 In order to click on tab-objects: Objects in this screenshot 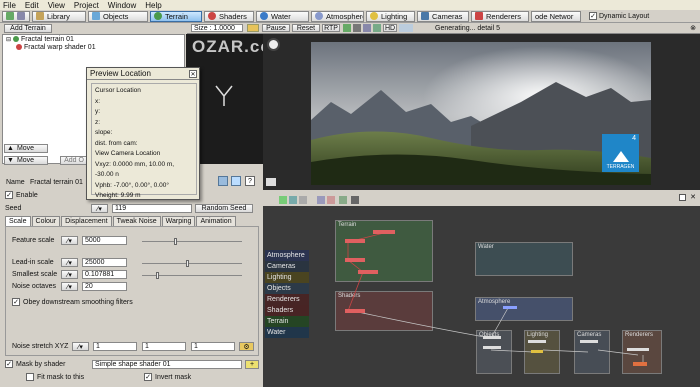, I will do `click(118, 16)`.